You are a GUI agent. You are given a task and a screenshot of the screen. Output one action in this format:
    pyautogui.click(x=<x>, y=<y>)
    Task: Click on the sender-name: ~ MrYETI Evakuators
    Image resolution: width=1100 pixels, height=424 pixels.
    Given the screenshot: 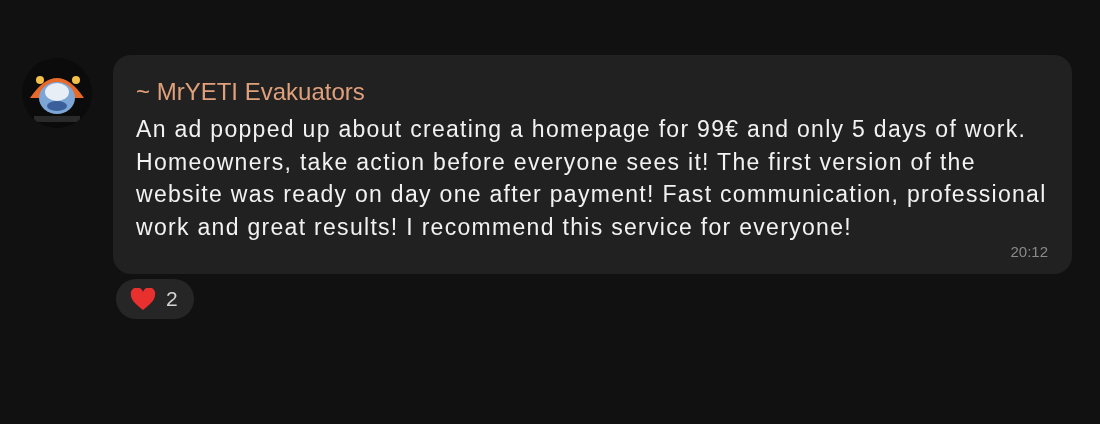 What is the action you would take?
    pyautogui.click(x=250, y=92)
    